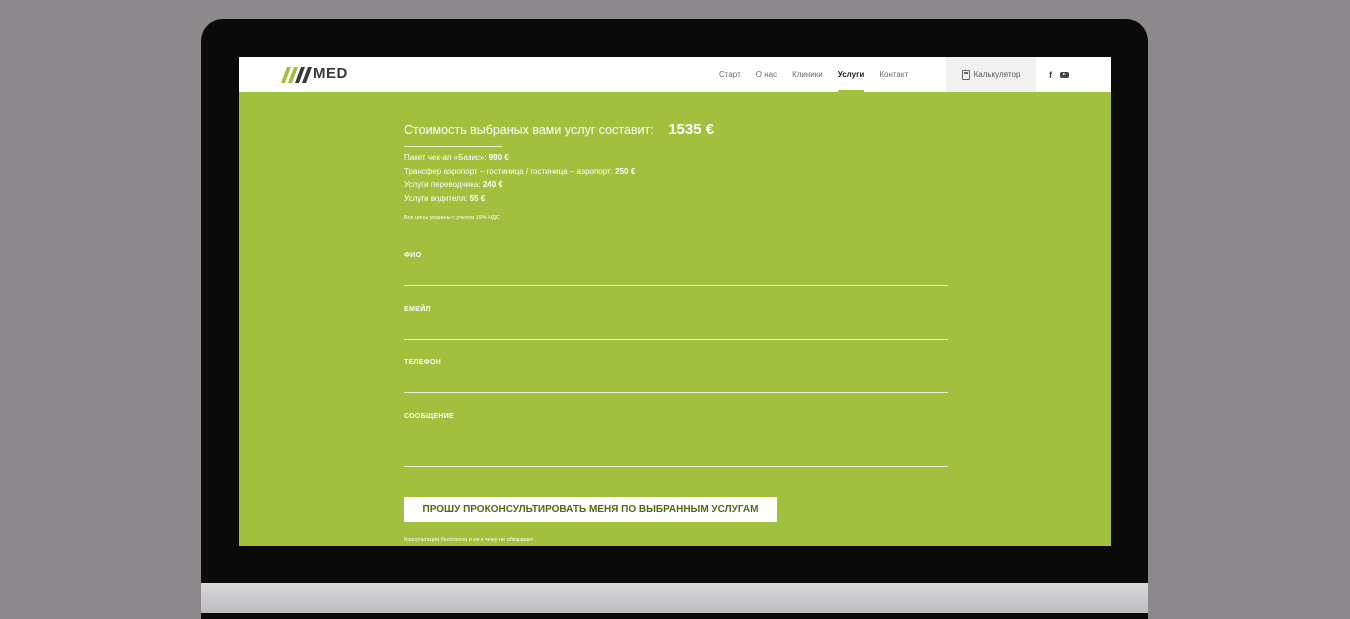 This screenshot has height=619, width=1350. What do you see at coordinates (498, 157) in the screenshot?
I see `service-price: 990 €` at bounding box center [498, 157].